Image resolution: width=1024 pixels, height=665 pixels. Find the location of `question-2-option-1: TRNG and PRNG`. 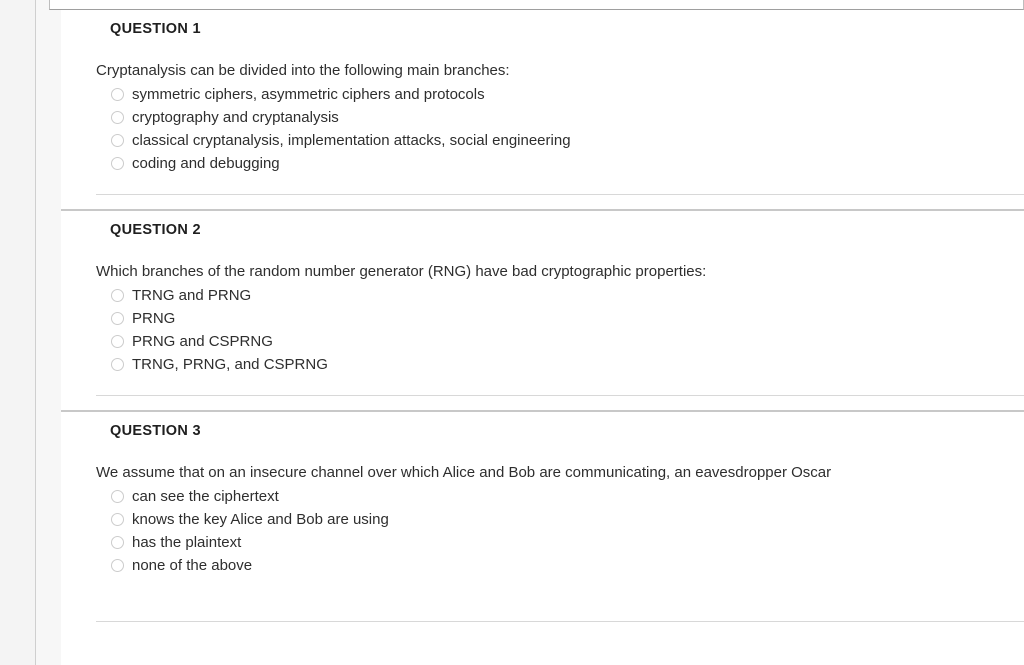

question-2-option-1: TRNG and PRNG is located at coordinates (560, 295).